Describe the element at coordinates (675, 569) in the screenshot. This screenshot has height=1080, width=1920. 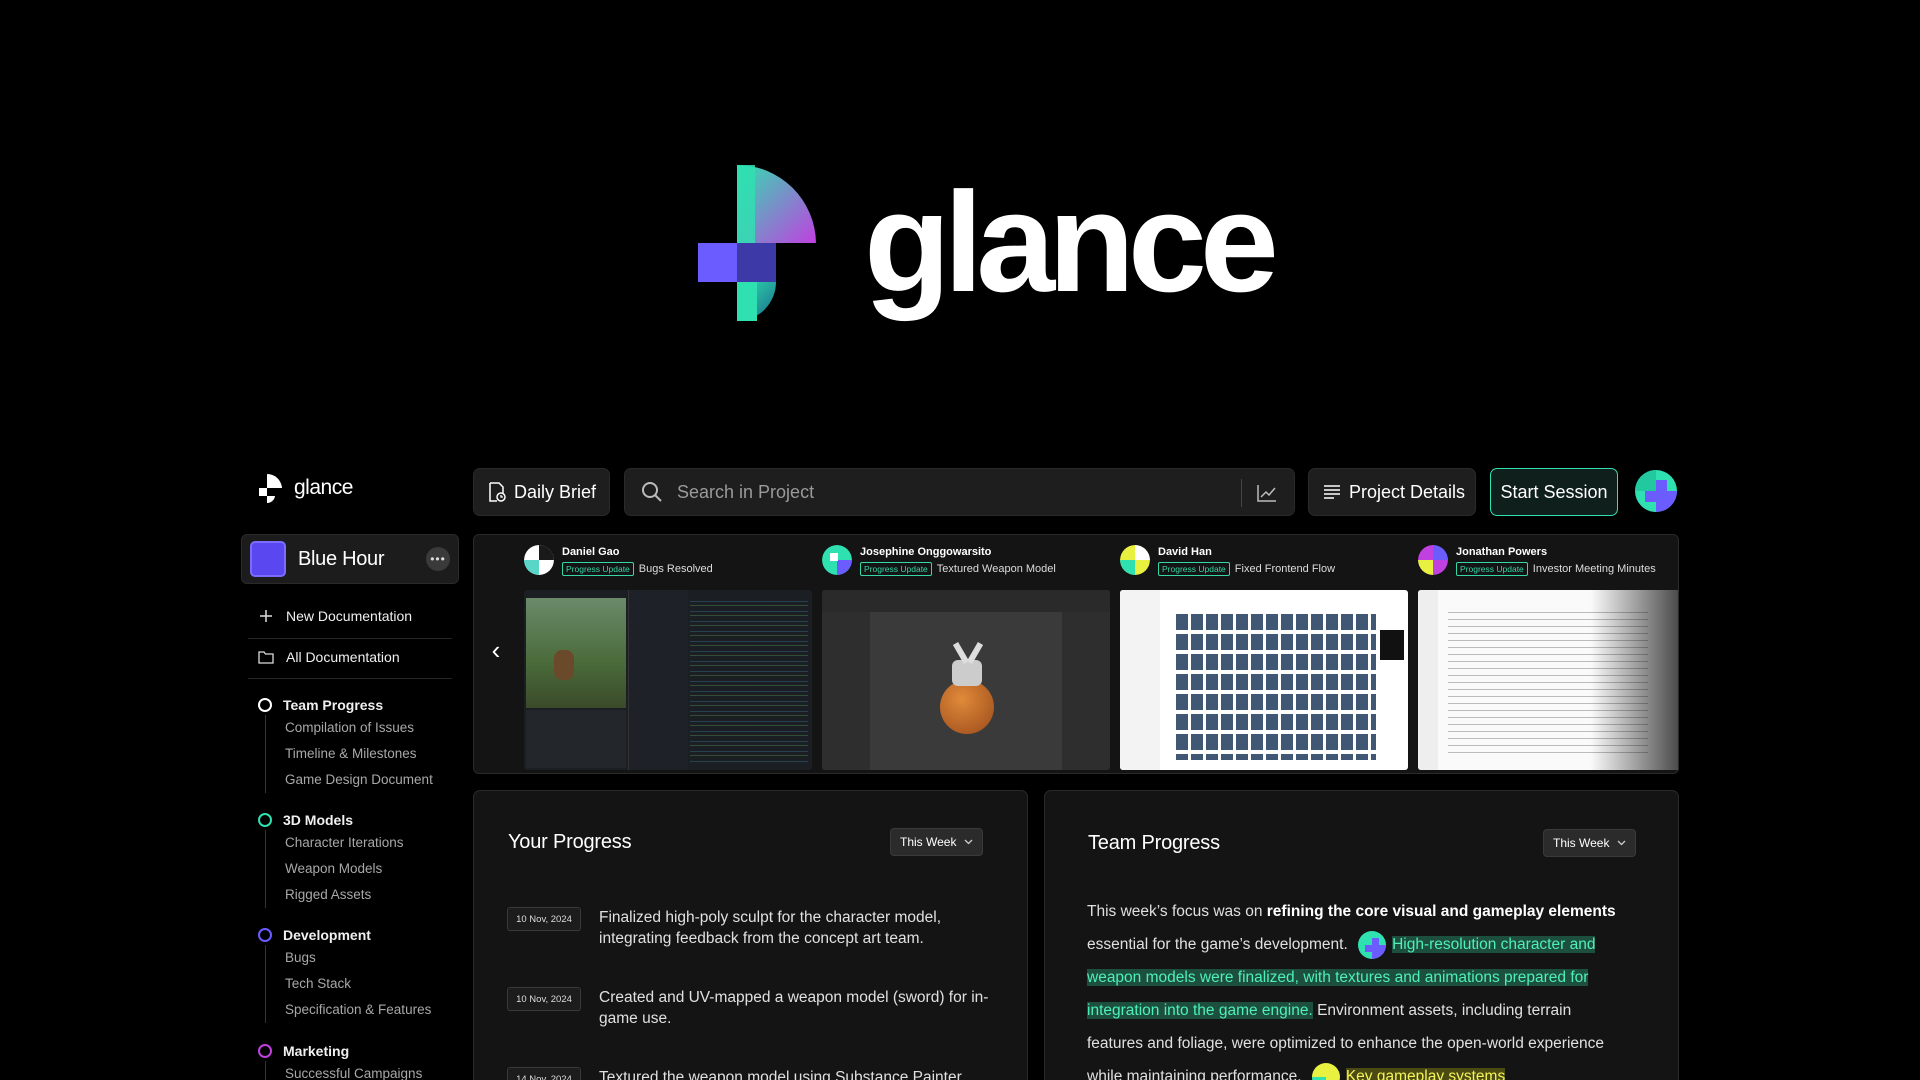
I see `card-title: Bugs Resolved` at that location.